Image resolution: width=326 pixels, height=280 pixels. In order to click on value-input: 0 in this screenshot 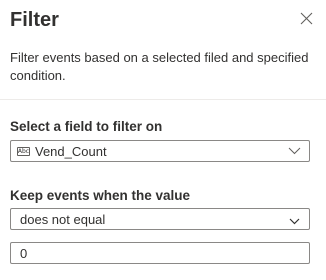, I will do `click(160, 253)`.